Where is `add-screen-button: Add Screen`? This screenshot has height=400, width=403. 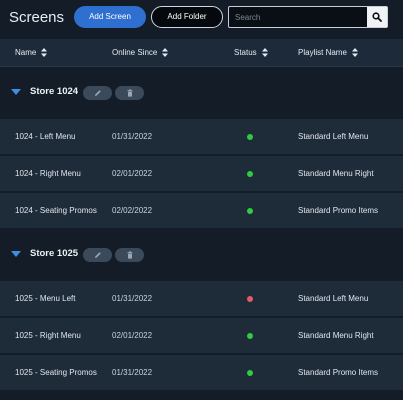
add-screen-button: Add Screen is located at coordinates (110, 17).